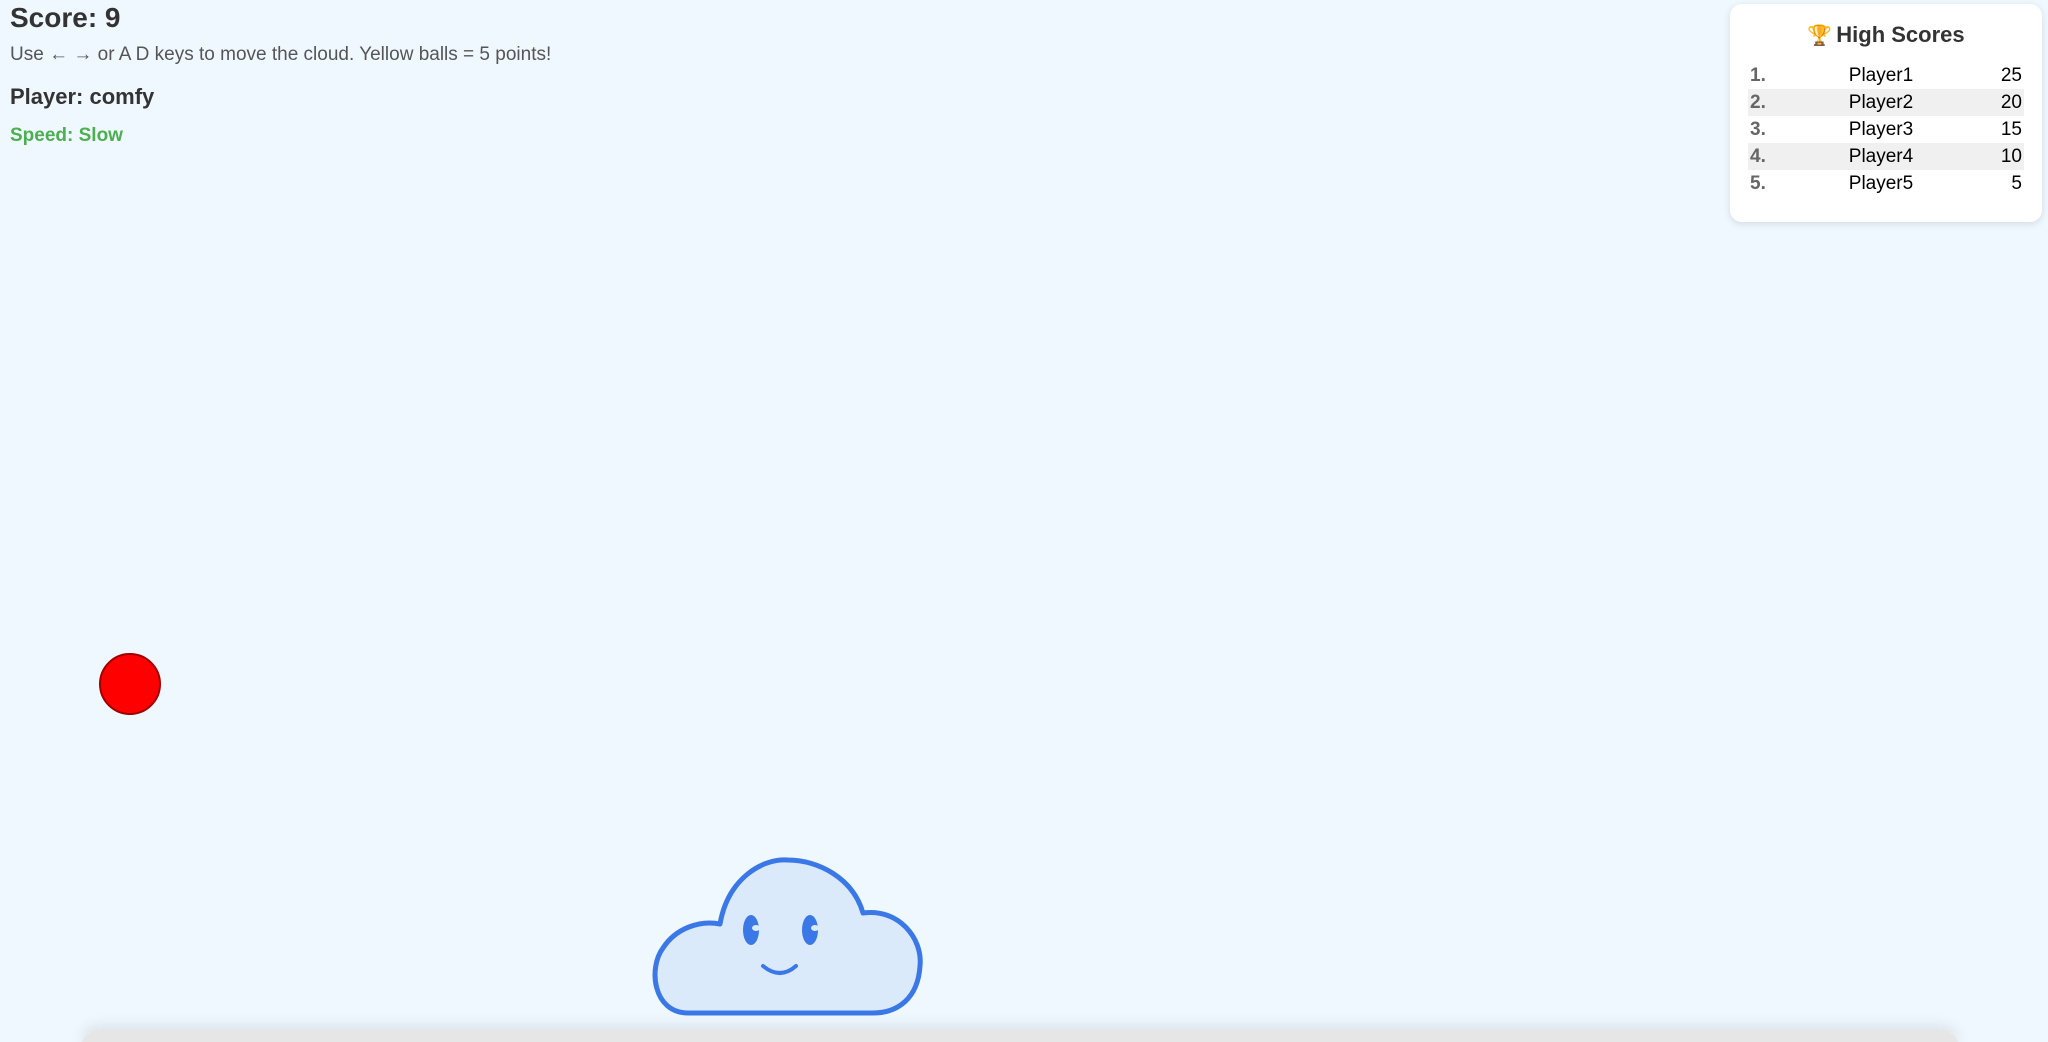 The width and height of the screenshot is (2048, 1042). What do you see at coordinates (82, 96) in the screenshot?
I see `player-name: Player: comfy` at bounding box center [82, 96].